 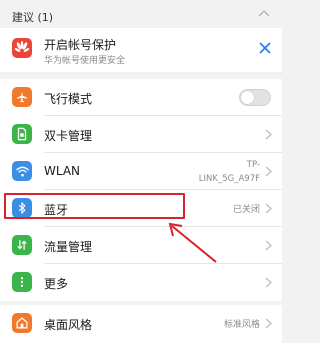 I want to click on huawei-logo-icon, so click(x=22, y=48).